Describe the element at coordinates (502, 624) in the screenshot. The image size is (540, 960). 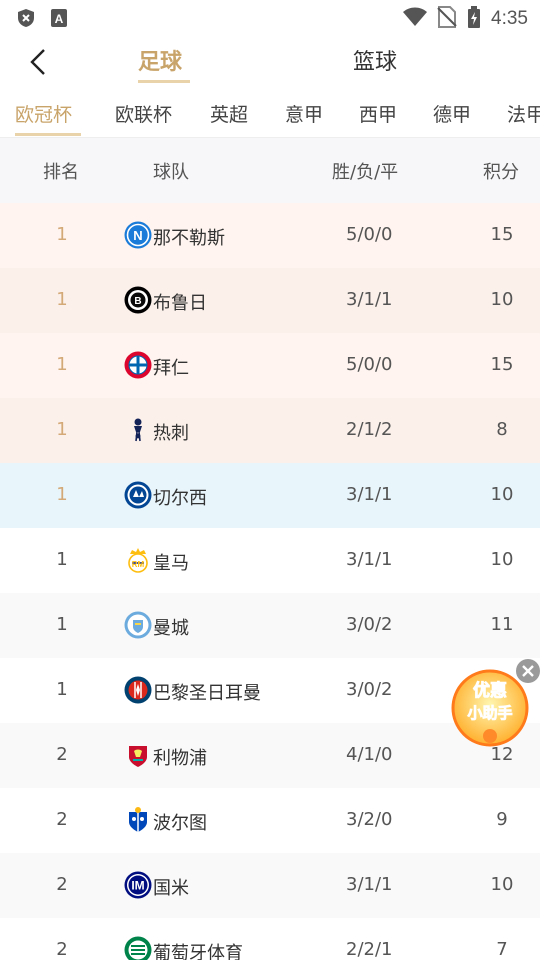
I see `points-cell: 11` at that location.